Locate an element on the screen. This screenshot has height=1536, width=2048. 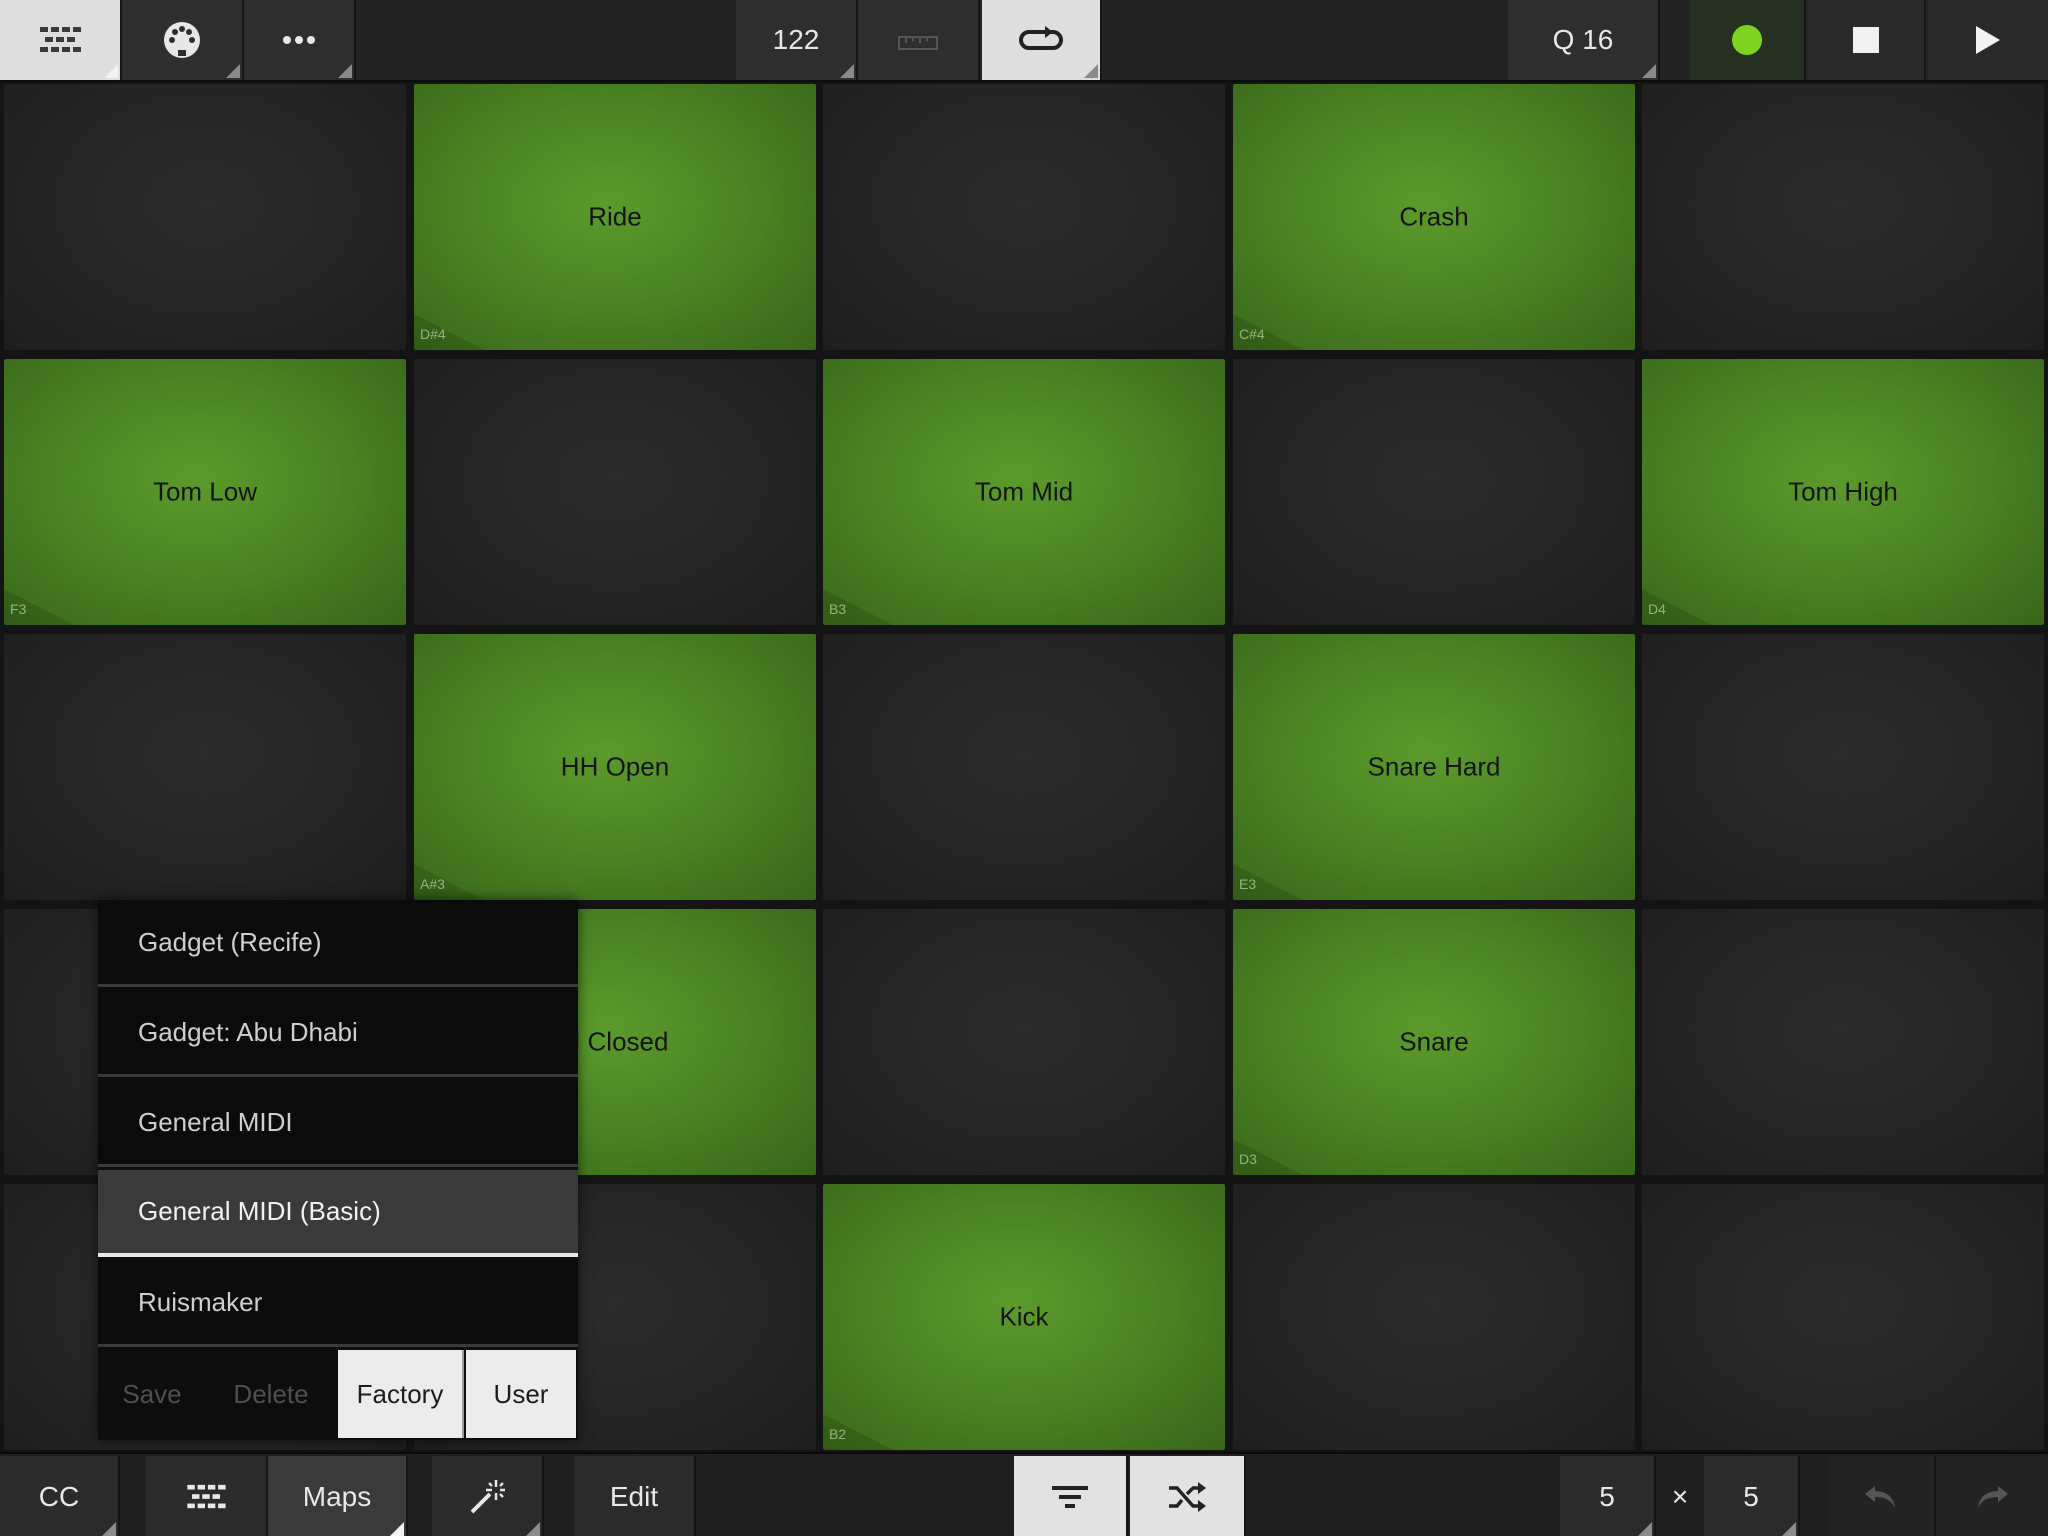
midi-port-icon is located at coordinates (182, 40).